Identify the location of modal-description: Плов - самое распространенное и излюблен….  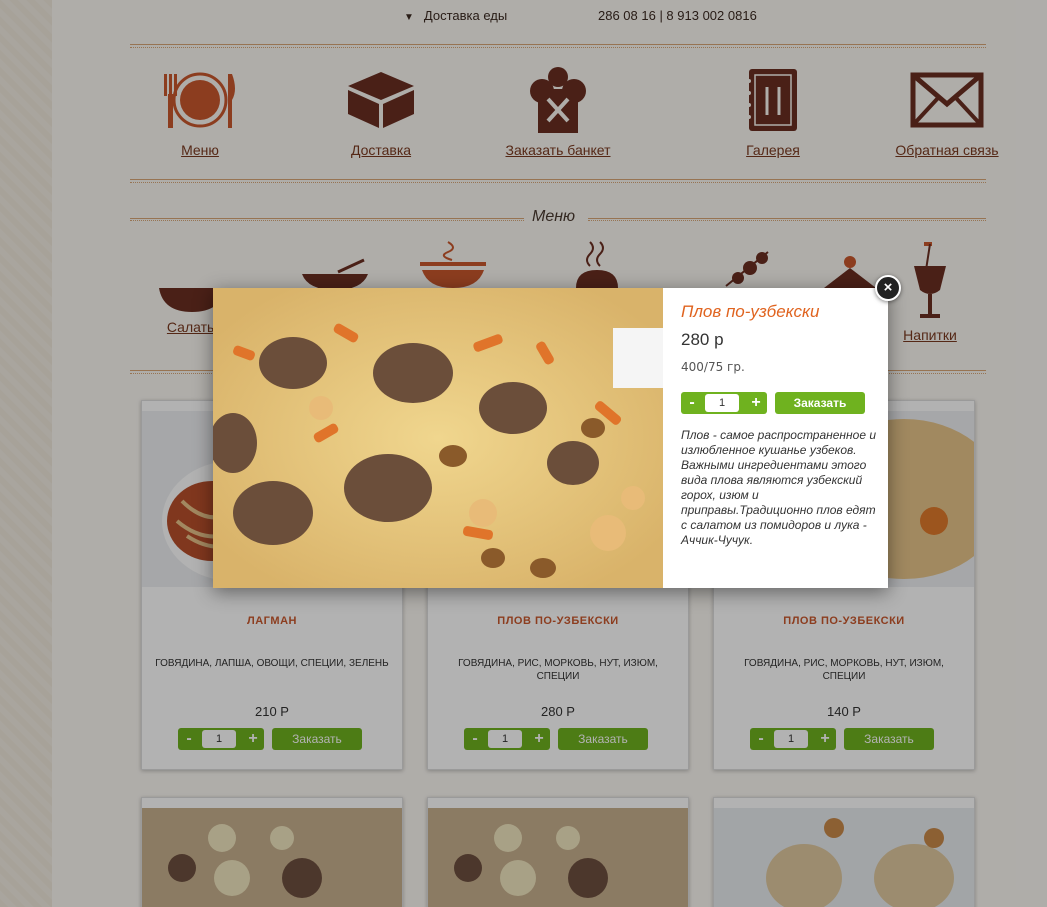
(778, 487).